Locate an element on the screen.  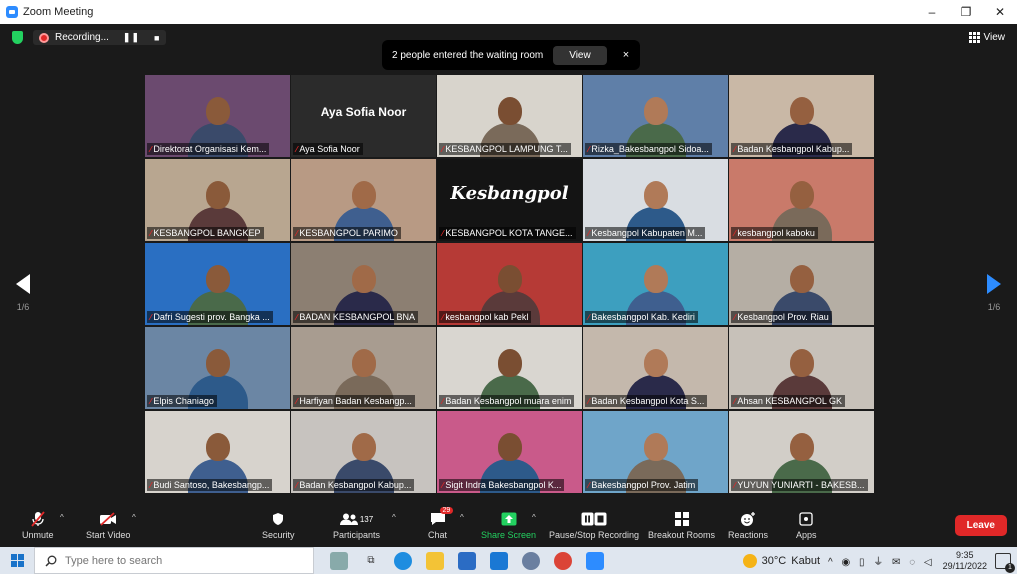
security-label: Security is located at coordinates (278, 535).